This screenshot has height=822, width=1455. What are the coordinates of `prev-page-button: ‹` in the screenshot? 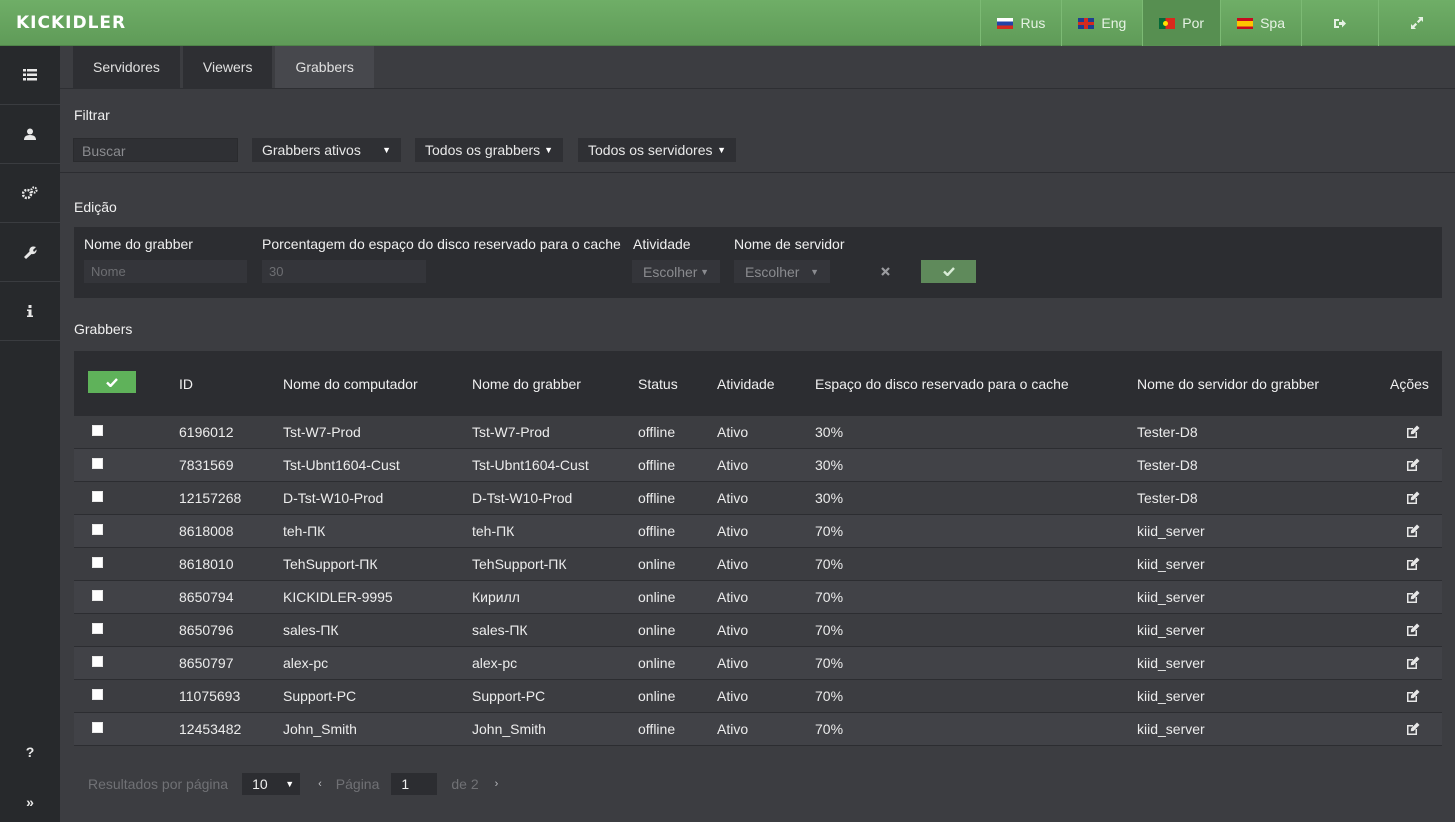 It's located at (320, 784).